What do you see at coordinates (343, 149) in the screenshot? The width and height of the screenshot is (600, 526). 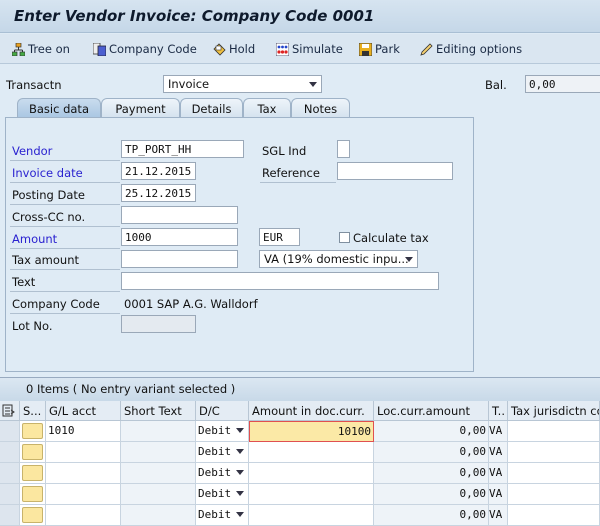 I see `sgl-ind-field` at bounding box center [343, 149].